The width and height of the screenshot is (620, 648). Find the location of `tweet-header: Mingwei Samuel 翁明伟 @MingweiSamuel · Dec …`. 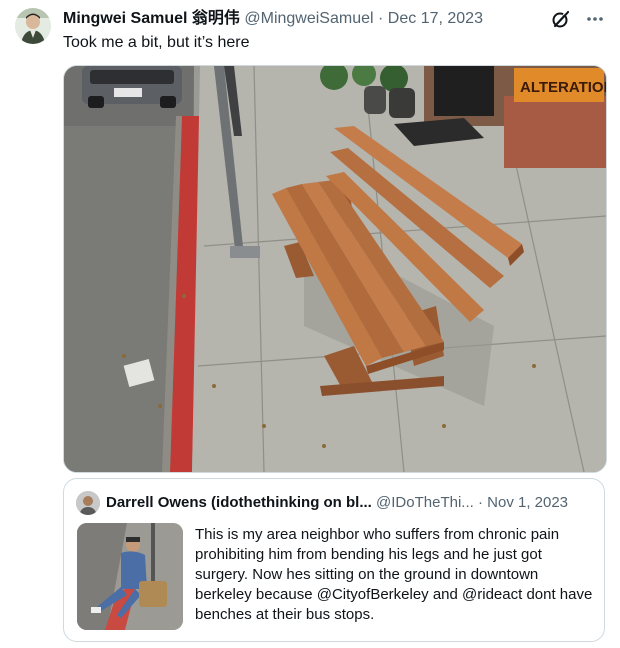

tweet-header: Mingwei Samuel 翁明伟 @MingweiSamuel · Dec … is located at coordinates (311, 19).